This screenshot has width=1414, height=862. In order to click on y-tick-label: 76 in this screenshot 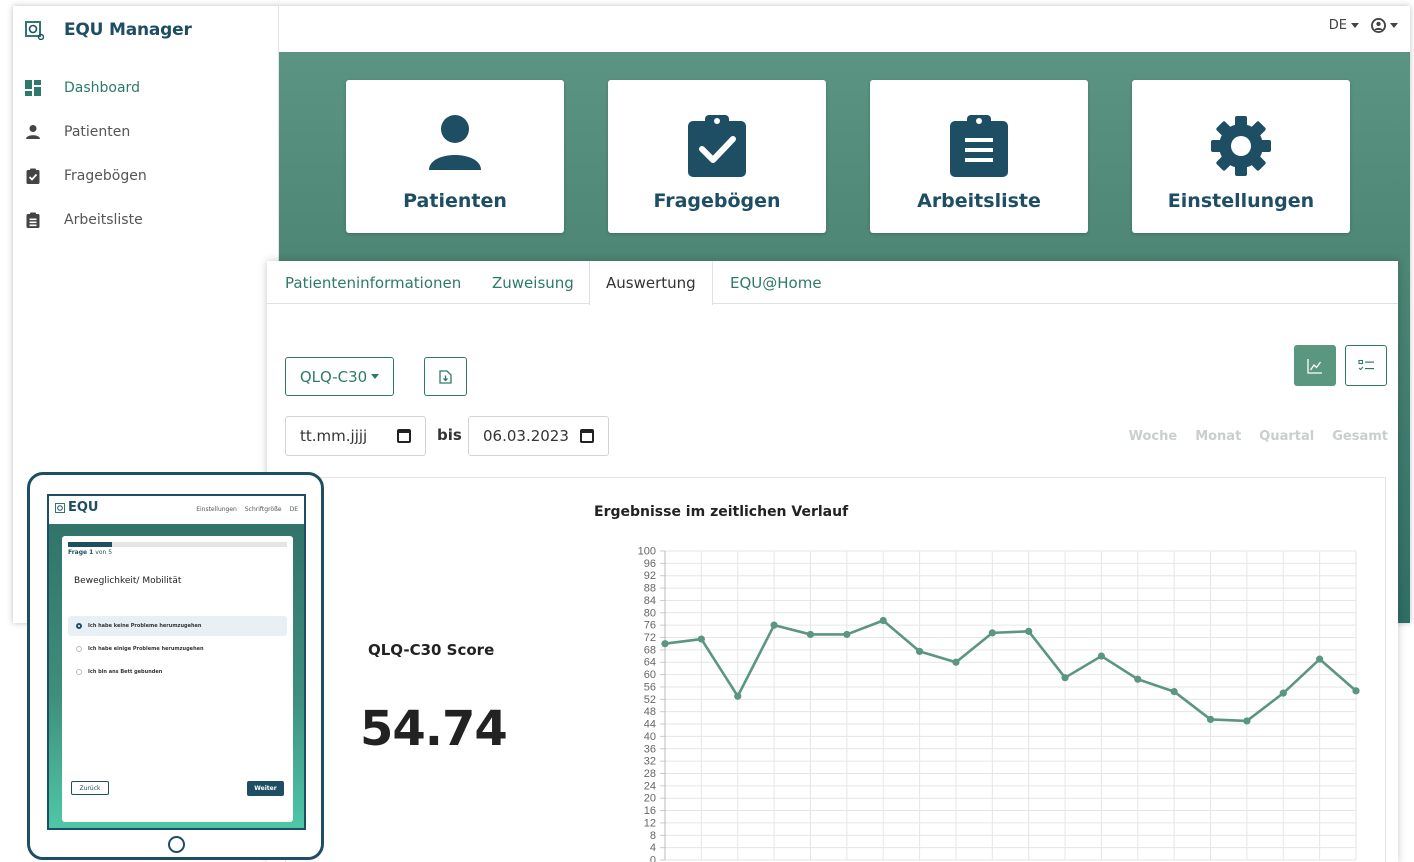, I will do `click(650, 626)`.